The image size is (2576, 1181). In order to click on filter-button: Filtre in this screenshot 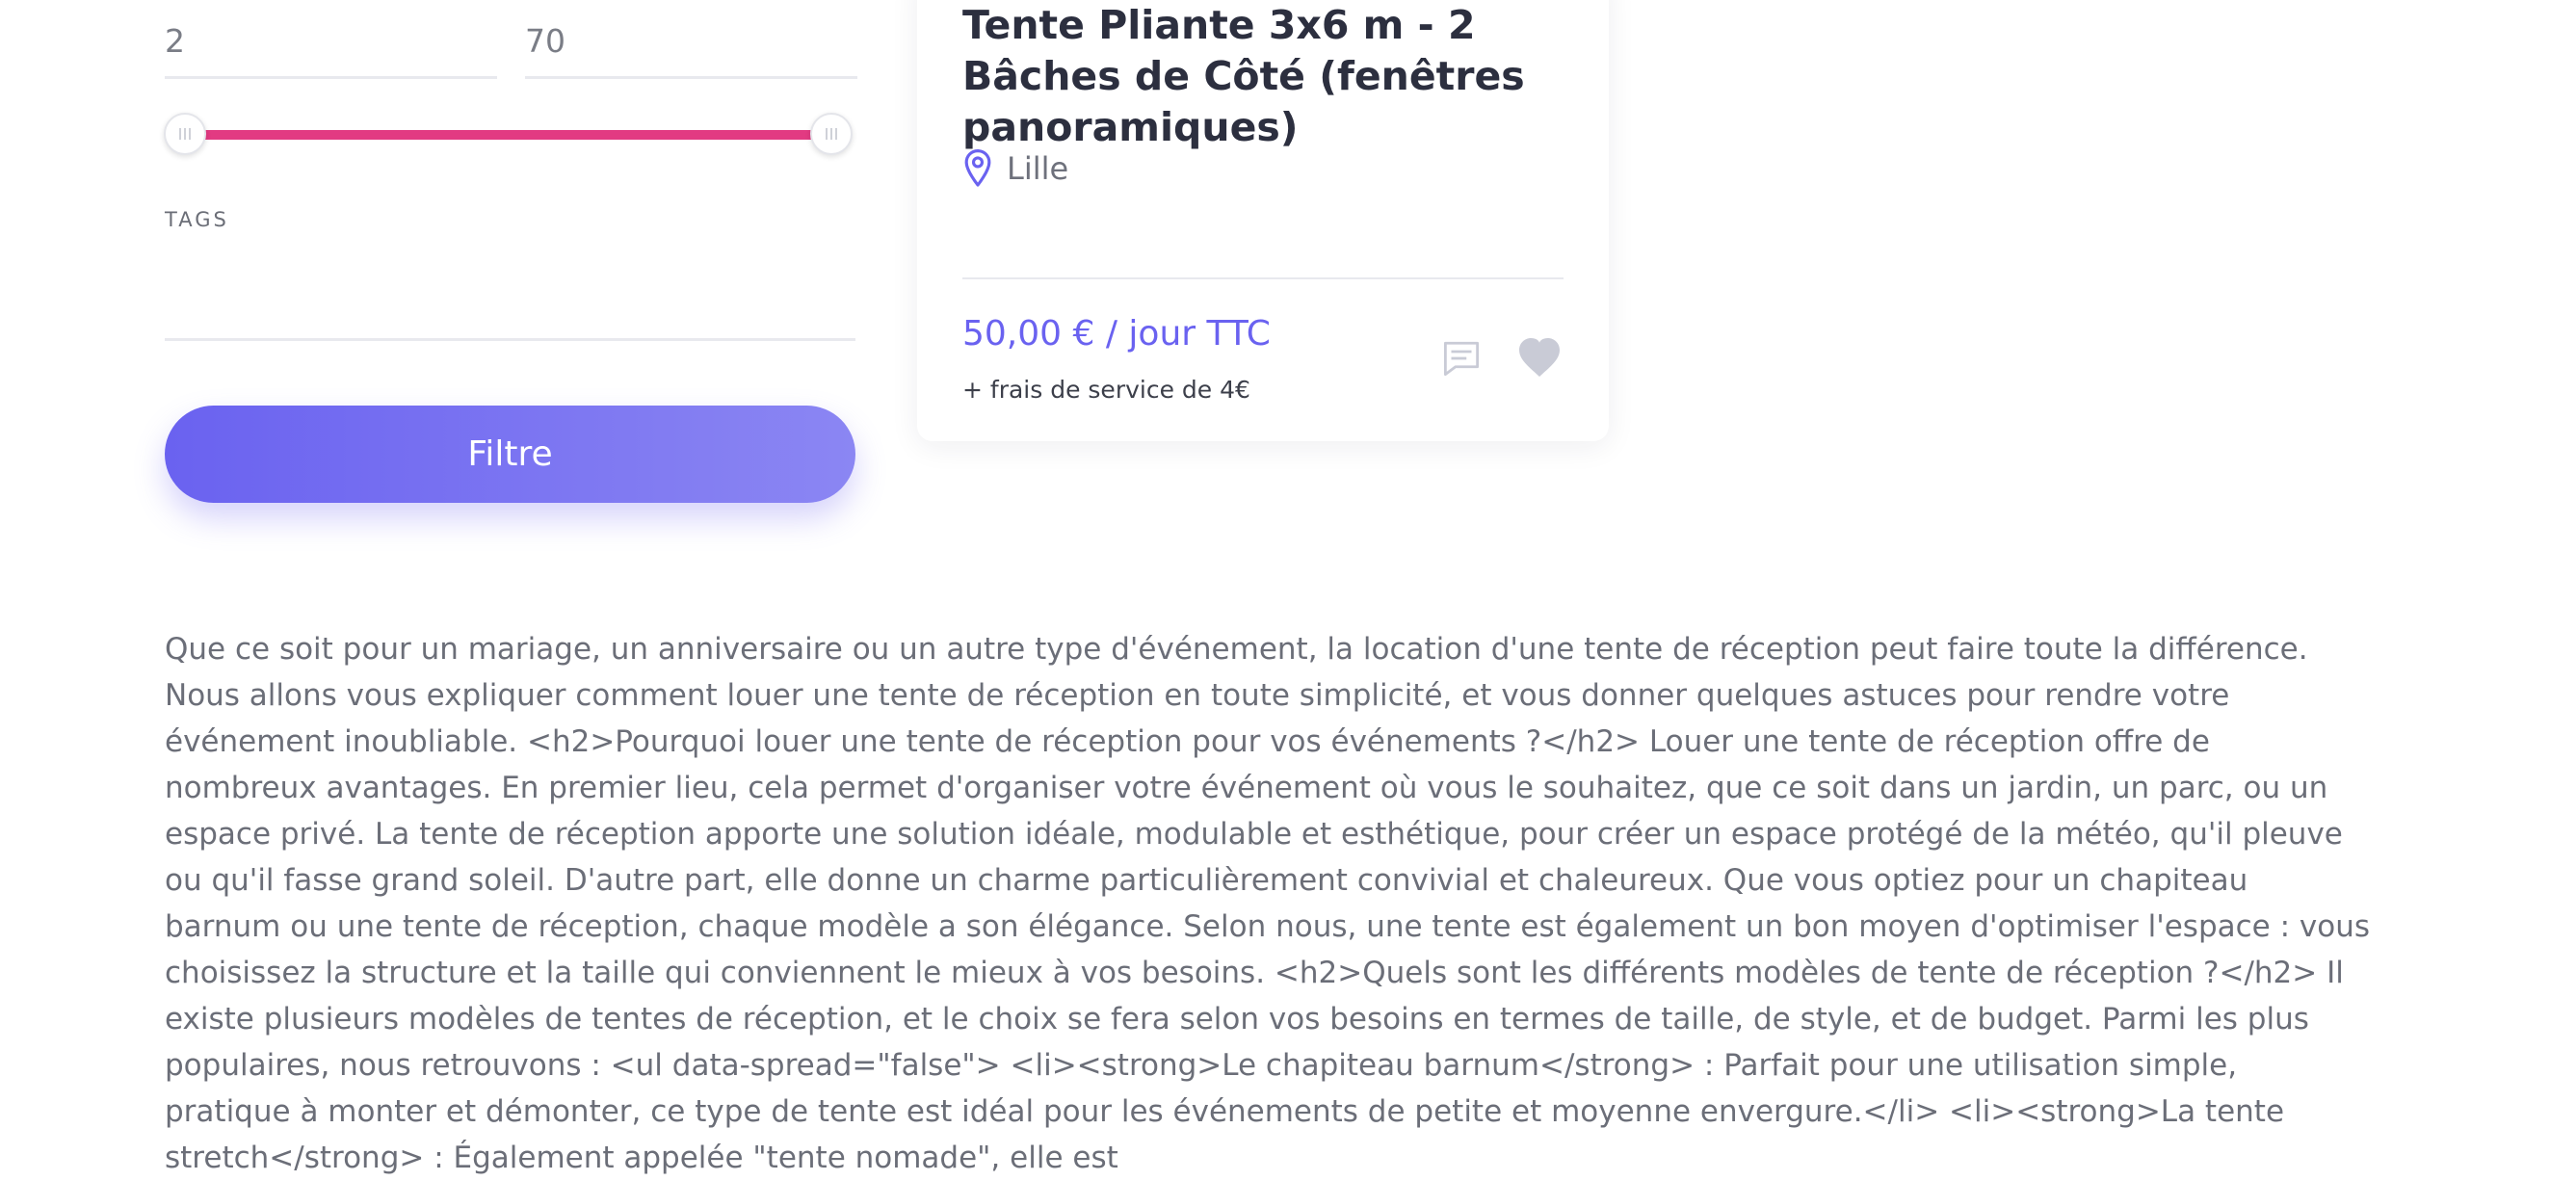, I will do `click(510, 454)`.